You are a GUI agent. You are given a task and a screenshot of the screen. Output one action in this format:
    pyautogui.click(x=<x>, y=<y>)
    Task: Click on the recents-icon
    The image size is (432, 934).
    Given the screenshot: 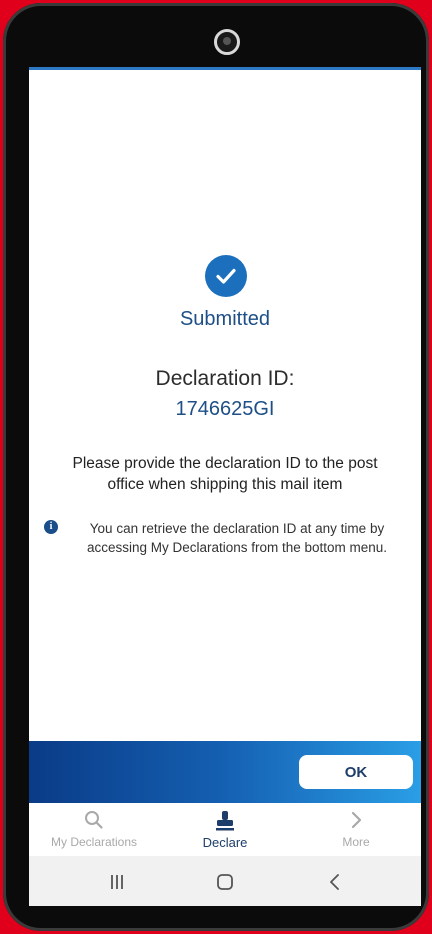 What is the action you would take?
    pyautogui.click(x=117, y=881)
    